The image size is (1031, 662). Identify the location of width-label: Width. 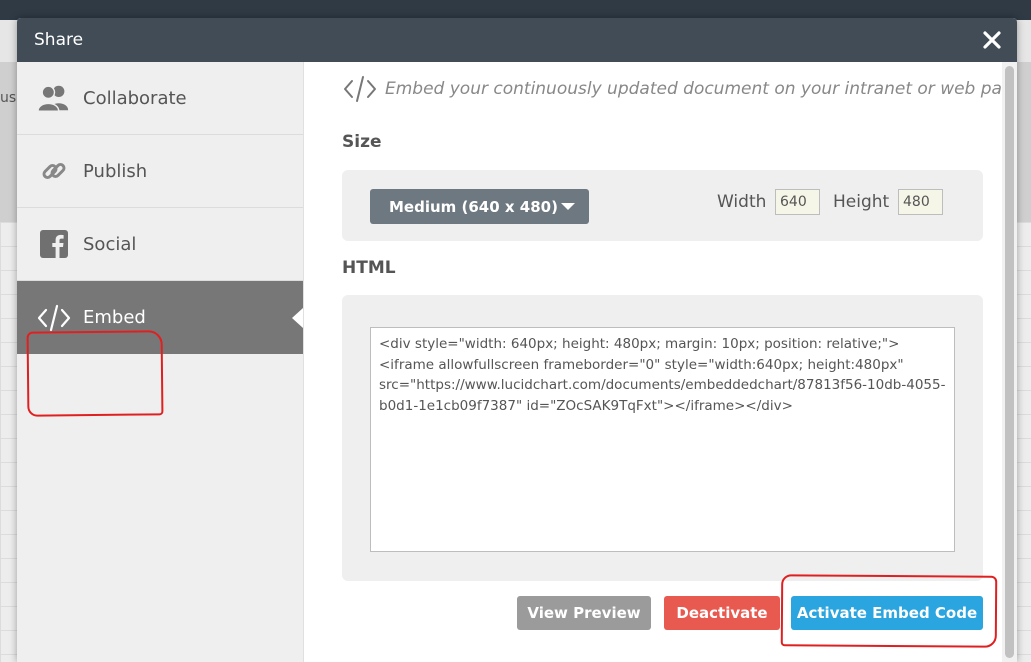
(742, 202).